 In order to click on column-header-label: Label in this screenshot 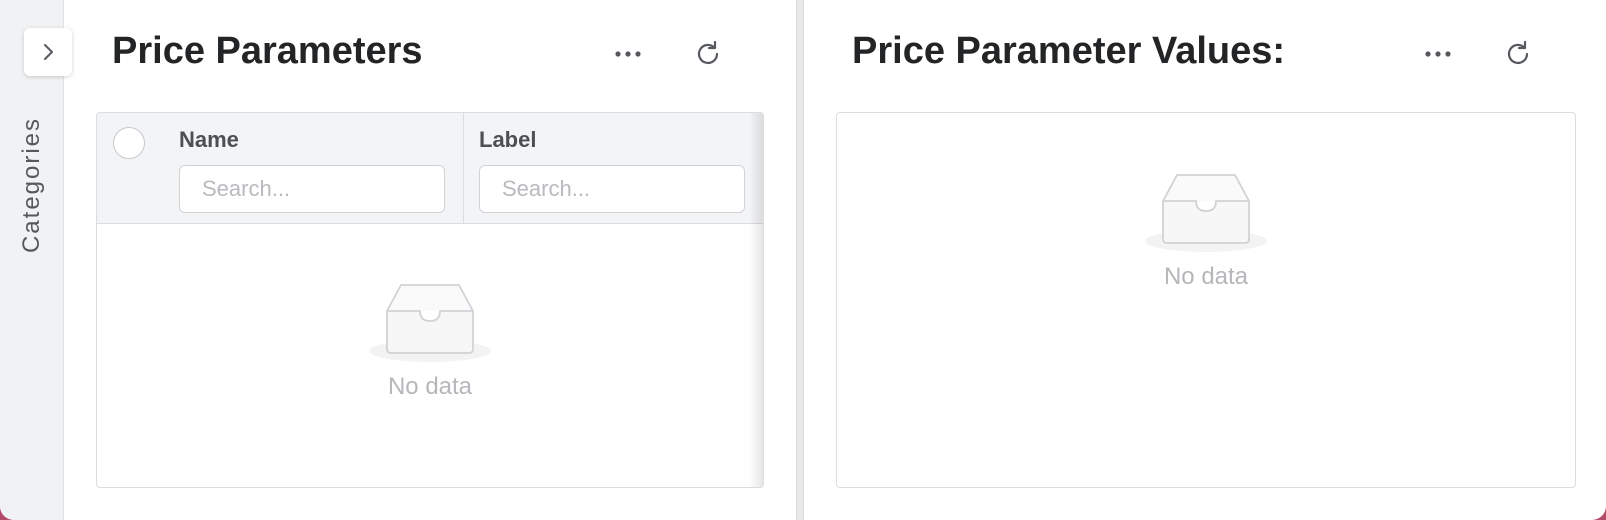, I will do `click(507, 140)`.